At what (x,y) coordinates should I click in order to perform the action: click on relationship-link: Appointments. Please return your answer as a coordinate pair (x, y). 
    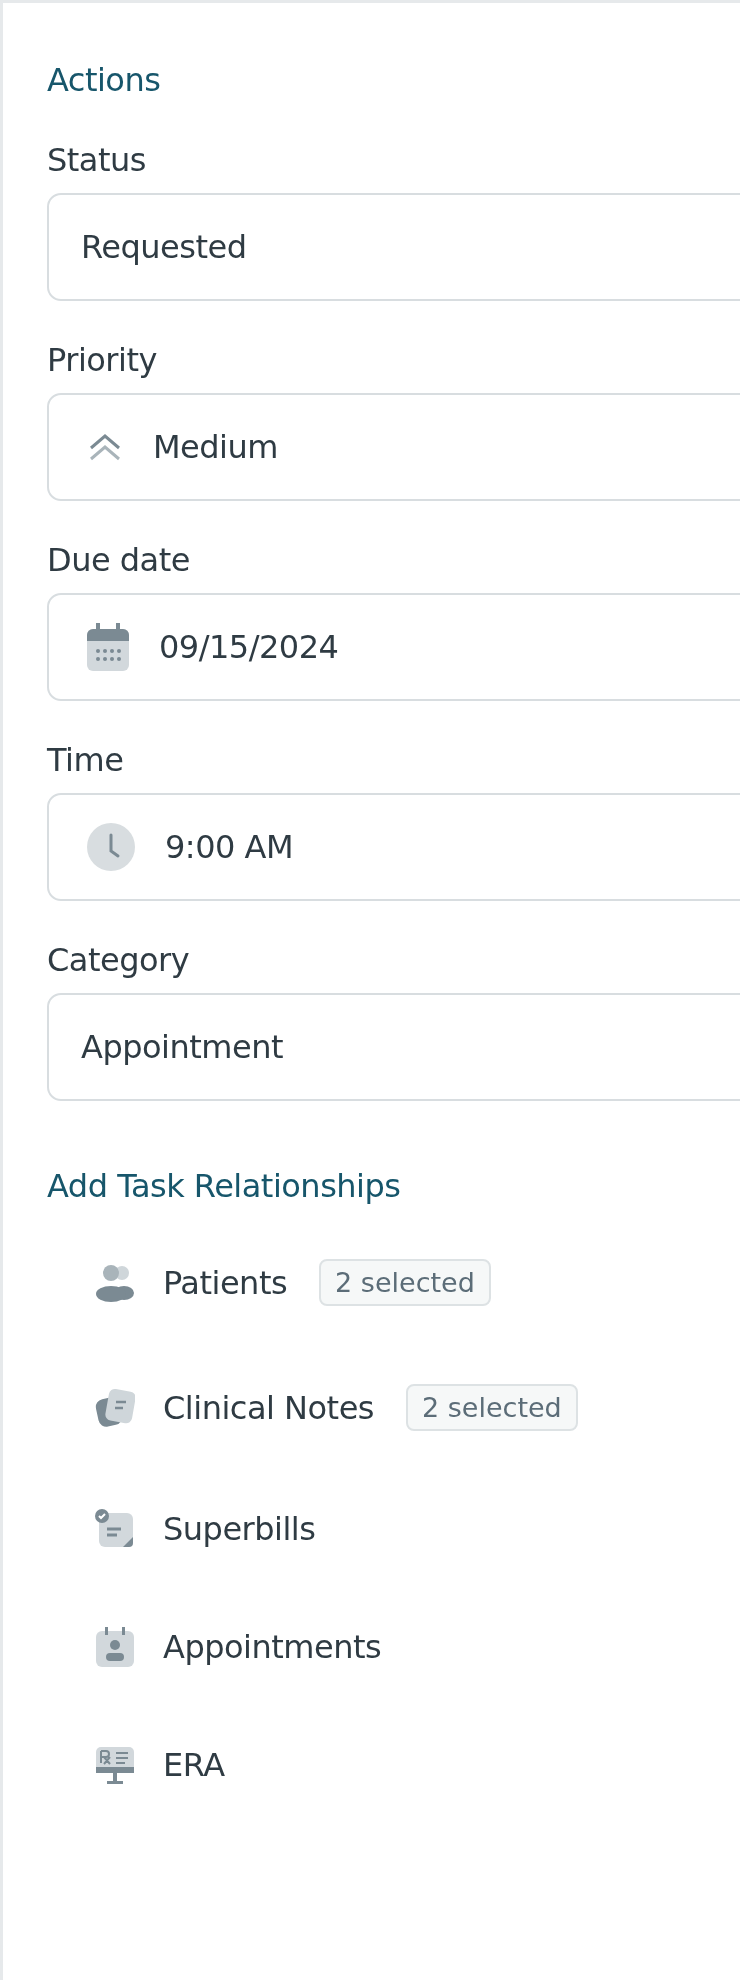
    Looking at the image, I should click on (272, 1647).